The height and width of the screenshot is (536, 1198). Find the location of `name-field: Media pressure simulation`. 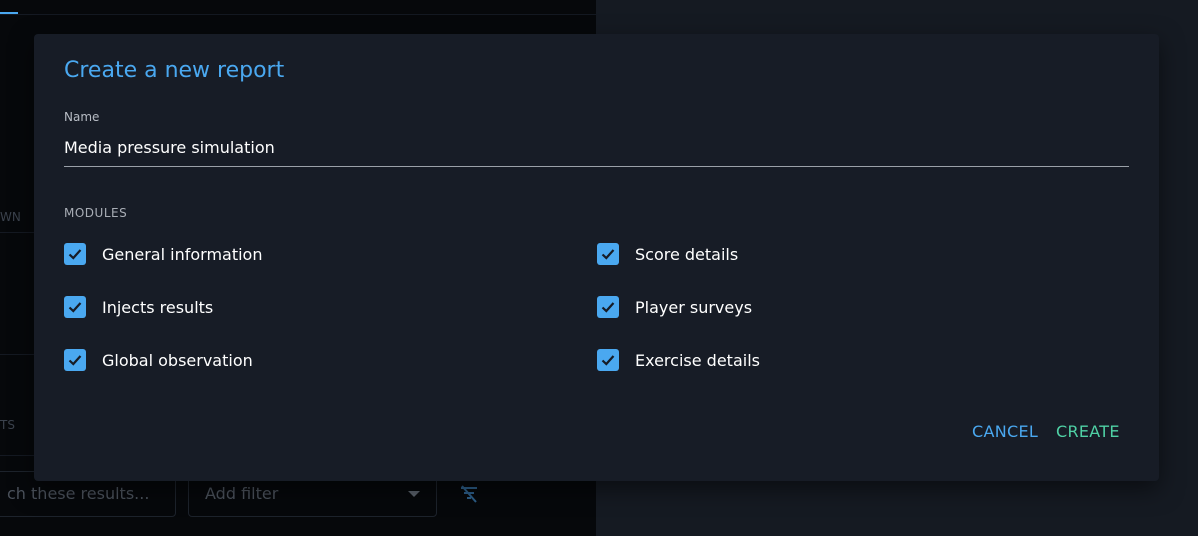

name-field: Media pressure simulation is located at coordinates (596, 151).